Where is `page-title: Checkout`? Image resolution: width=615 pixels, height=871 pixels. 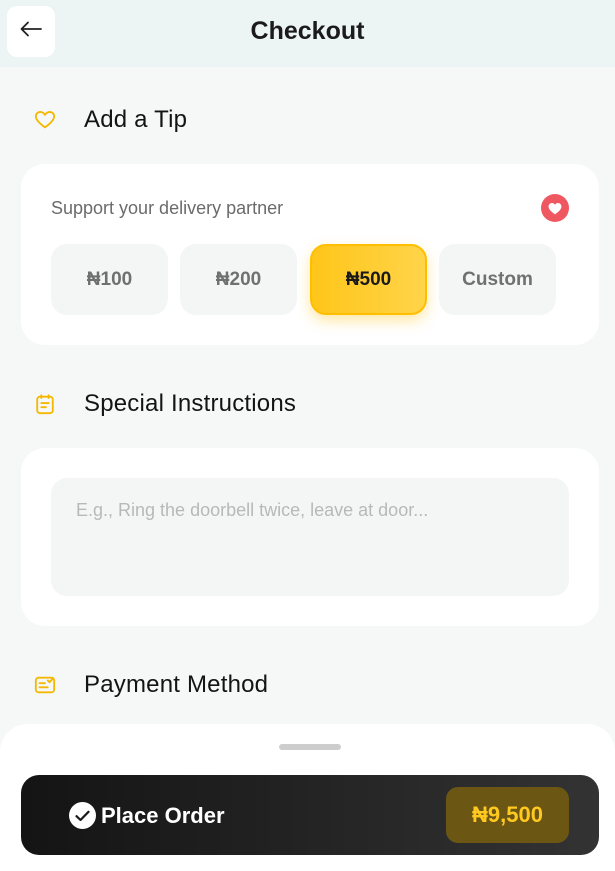
page-title: Checkout is located at coordinates (307, 31).